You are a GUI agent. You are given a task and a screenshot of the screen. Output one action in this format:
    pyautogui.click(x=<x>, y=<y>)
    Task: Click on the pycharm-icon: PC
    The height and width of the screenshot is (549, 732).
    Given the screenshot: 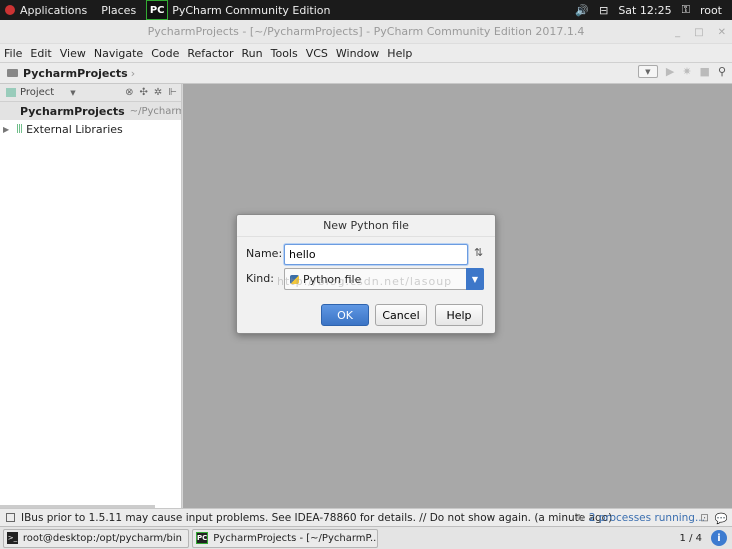 What is the action you would take?
    pyautogui.click(x=202, y=538)
    